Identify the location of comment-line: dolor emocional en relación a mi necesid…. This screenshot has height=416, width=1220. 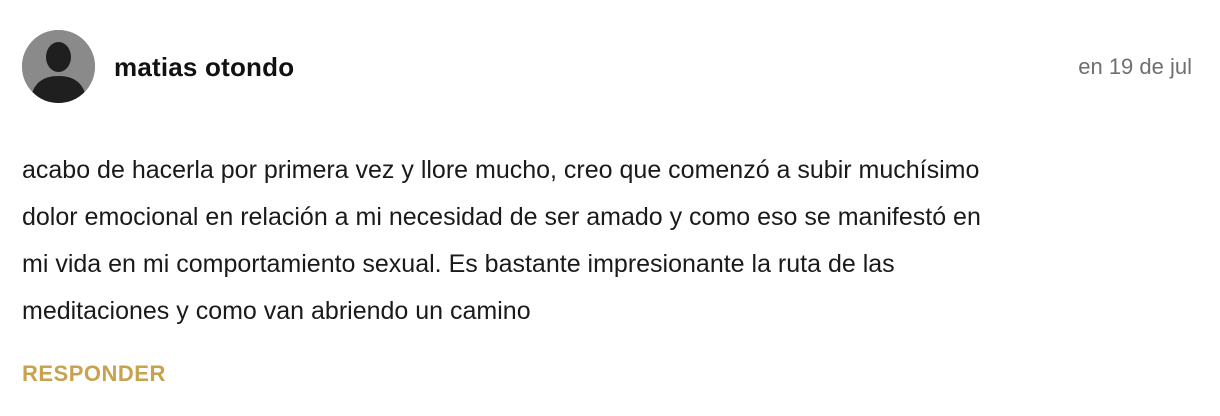
(501, 217).